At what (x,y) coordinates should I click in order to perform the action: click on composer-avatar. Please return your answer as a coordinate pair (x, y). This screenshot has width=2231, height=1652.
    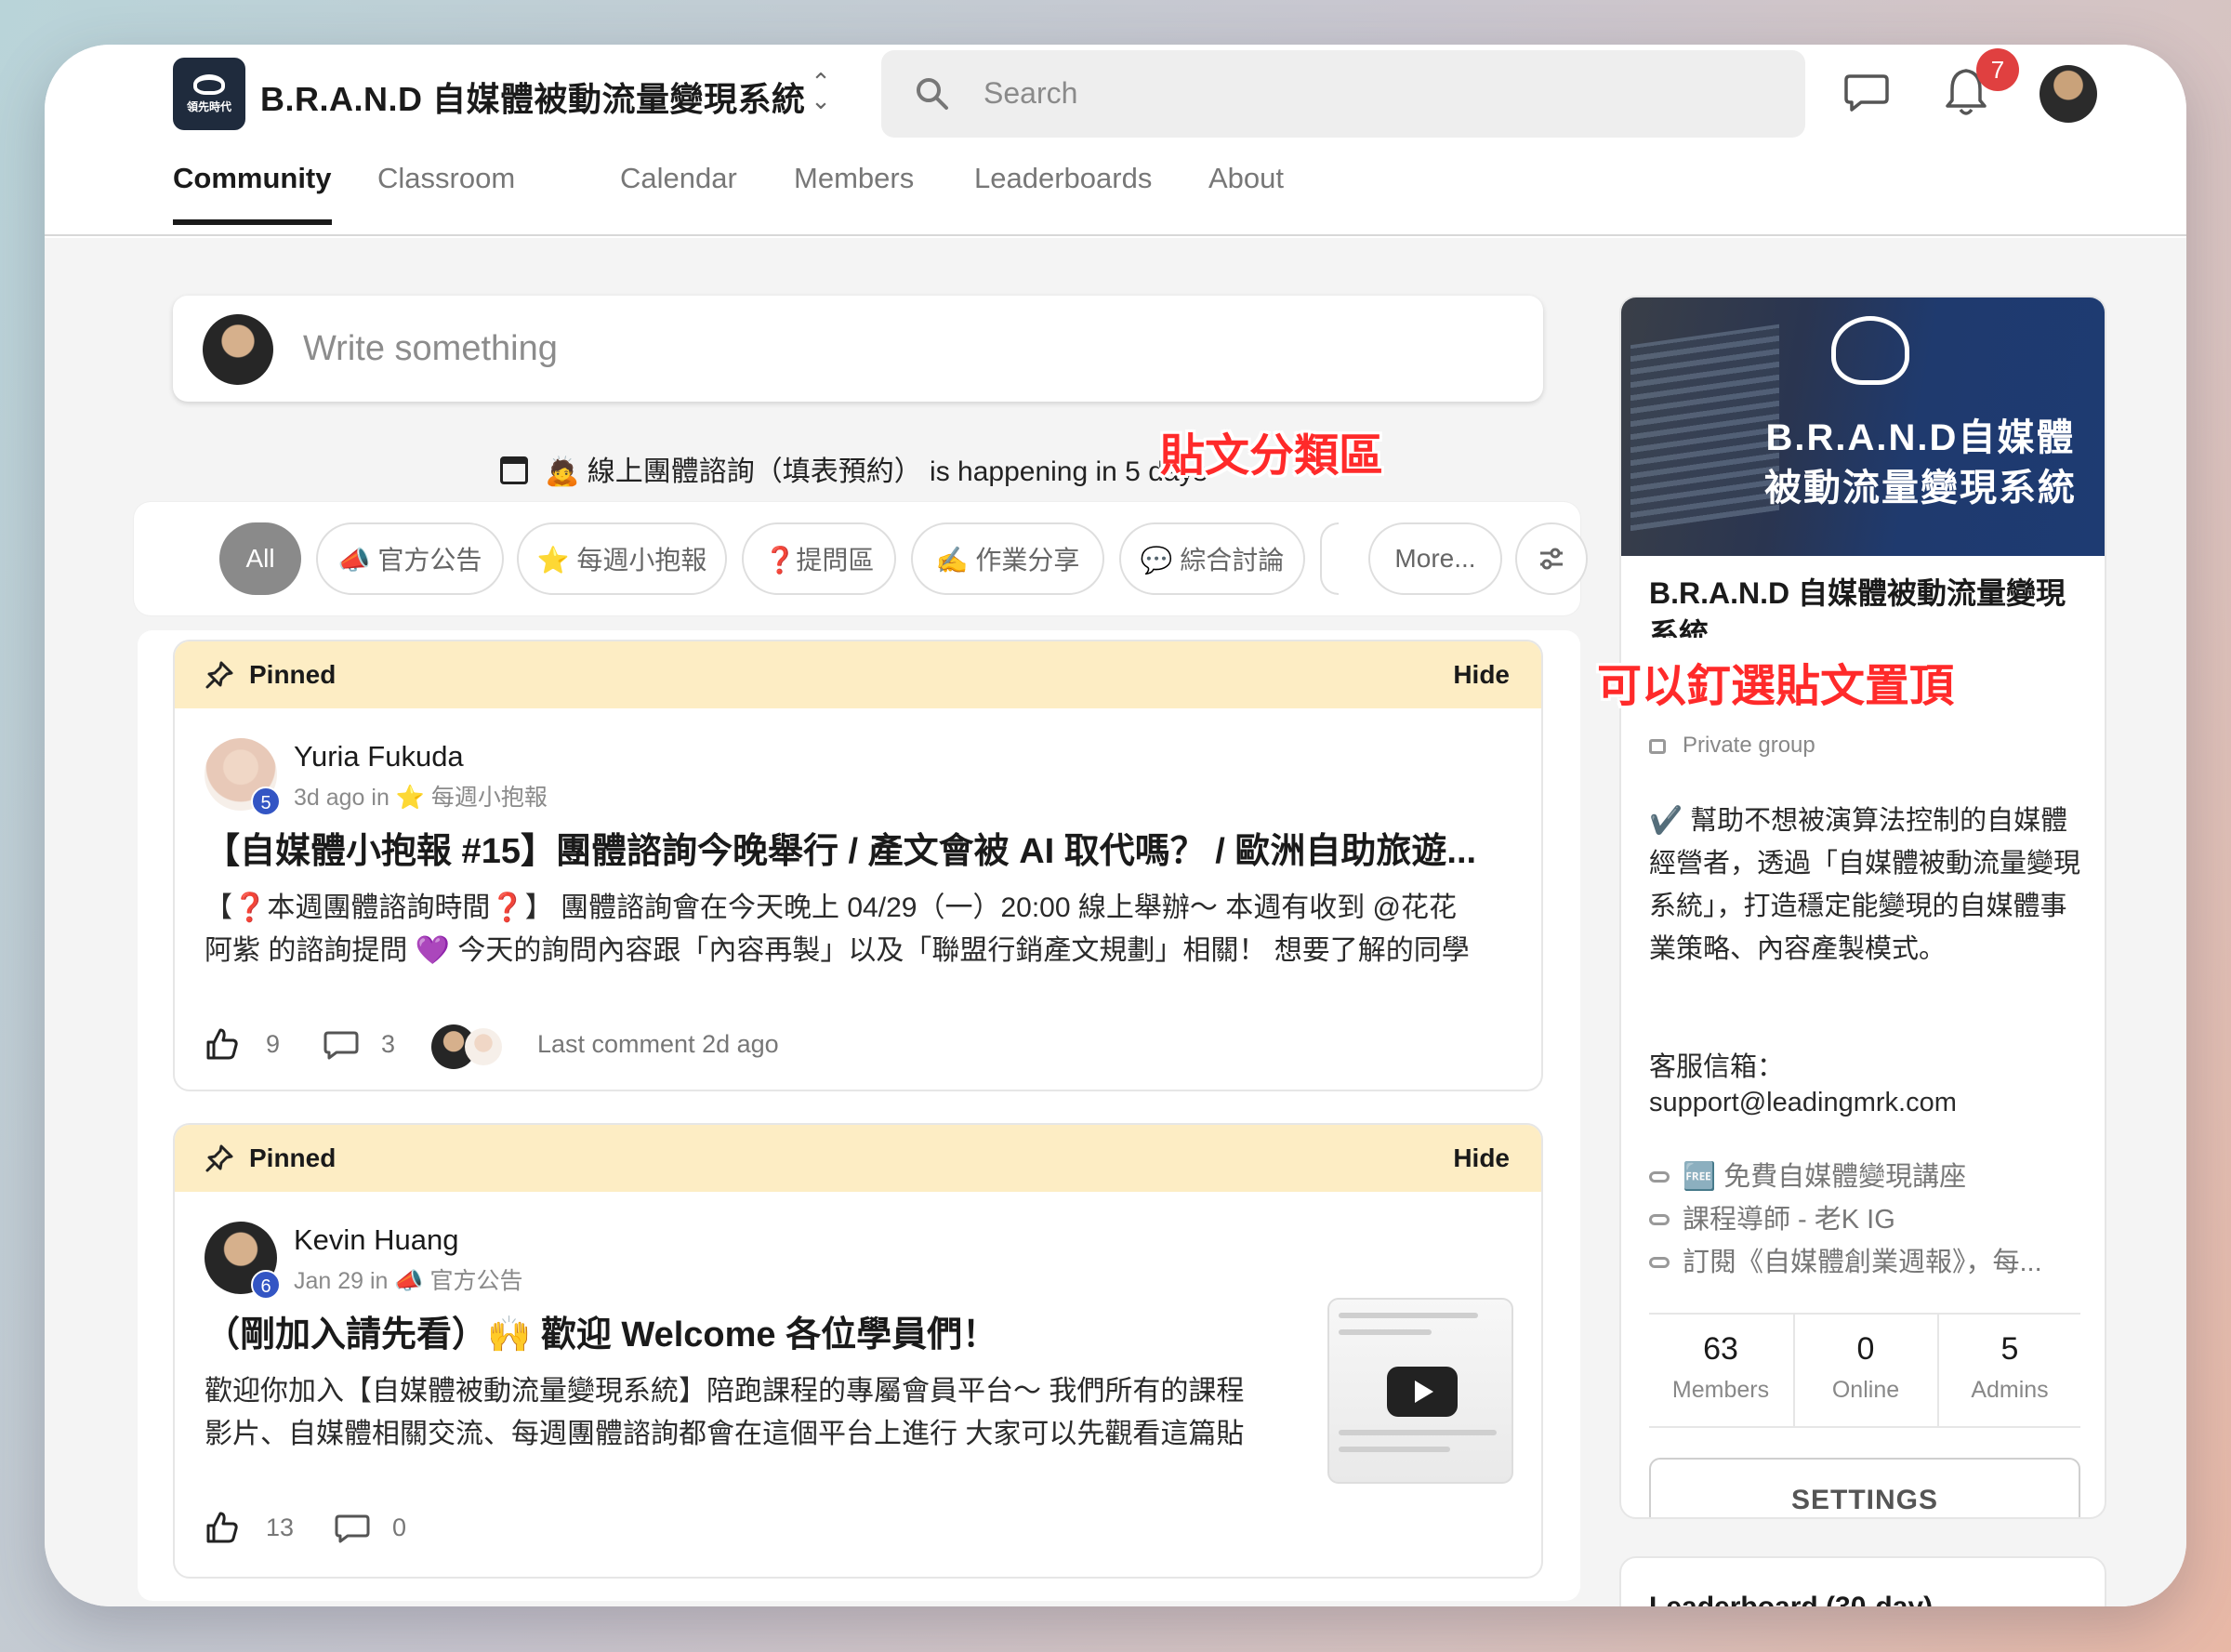
    Looking at the image, I should click on (238, 349).